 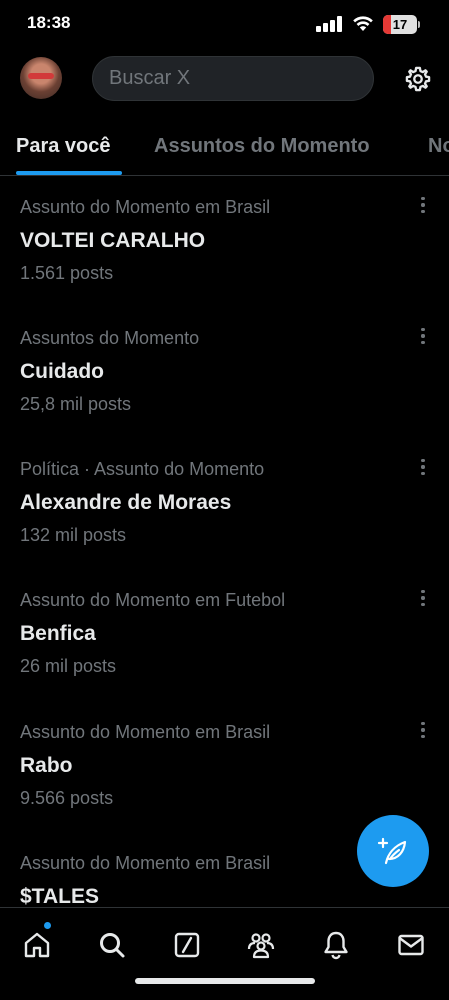 What do you see at coordinates (110, 338) in the screenshot?
I see `trend-context: Assuntos do Momento` at bounding box center [110, 338].